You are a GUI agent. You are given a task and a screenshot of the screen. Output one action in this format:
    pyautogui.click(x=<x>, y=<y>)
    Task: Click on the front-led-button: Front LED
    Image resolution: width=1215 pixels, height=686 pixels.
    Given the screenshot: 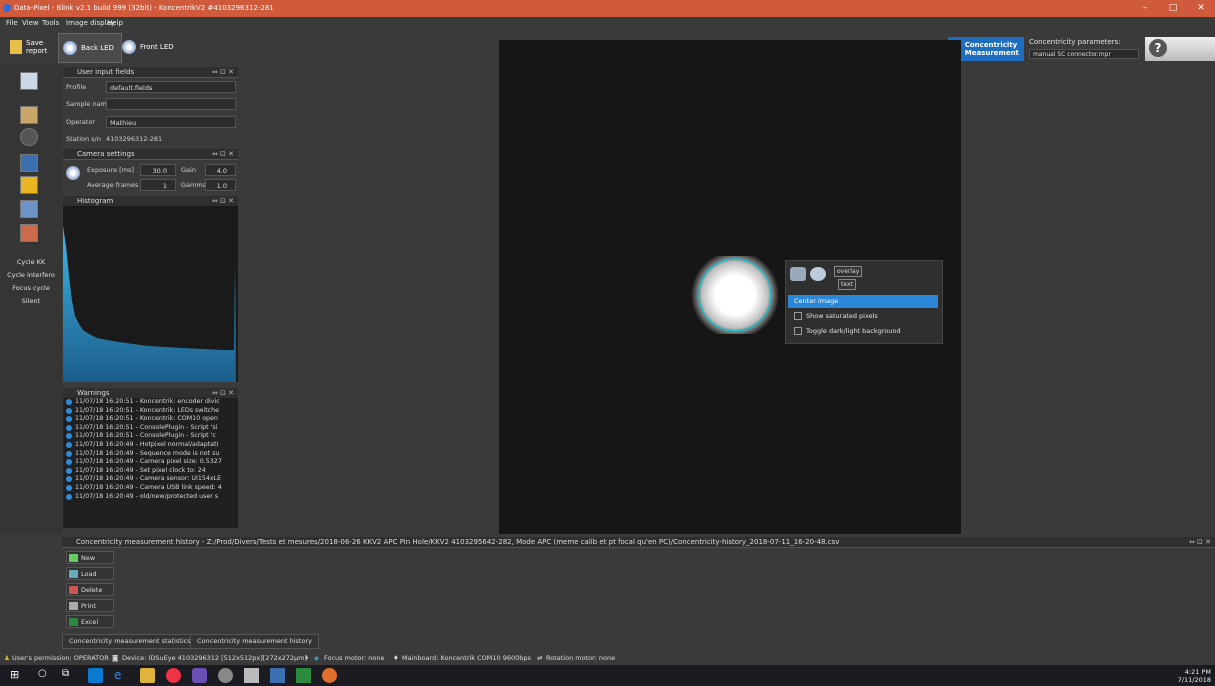 What is the action you would take?
    pyautogui.click(x=151, y=47)
    